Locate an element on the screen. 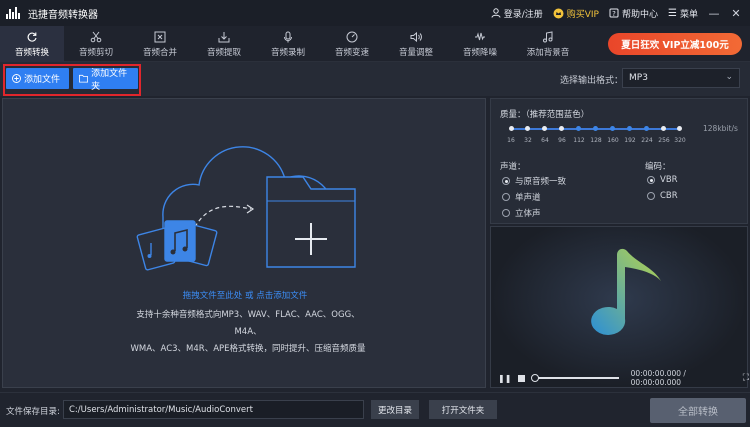 The width and height of the screenshot is (750, 427). vip-crown-icon is located at coordinates (558, 13).